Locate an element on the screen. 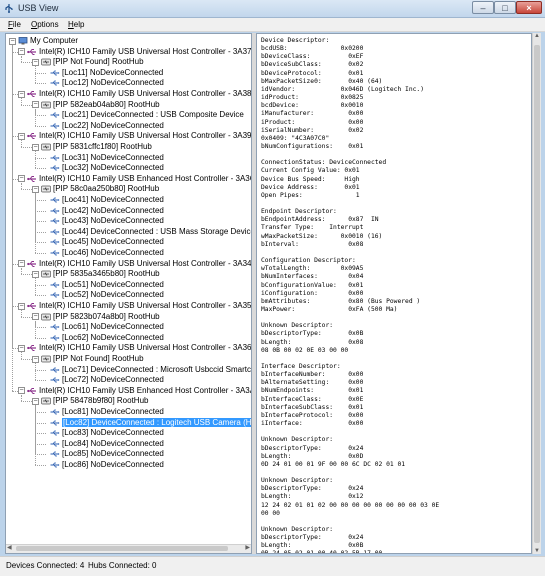  tree-node-port: [Loc42] NoDeviceConnected is located at coordinates (105, 211).